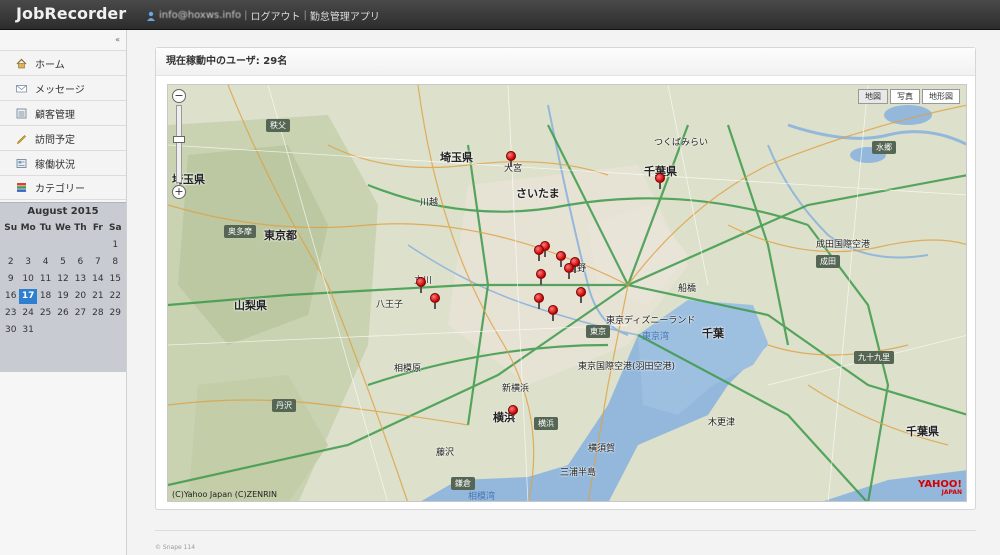 The width and height of the screenshot is (1000, 555). I want to click on map-label: 船橋, so click(687, 289).